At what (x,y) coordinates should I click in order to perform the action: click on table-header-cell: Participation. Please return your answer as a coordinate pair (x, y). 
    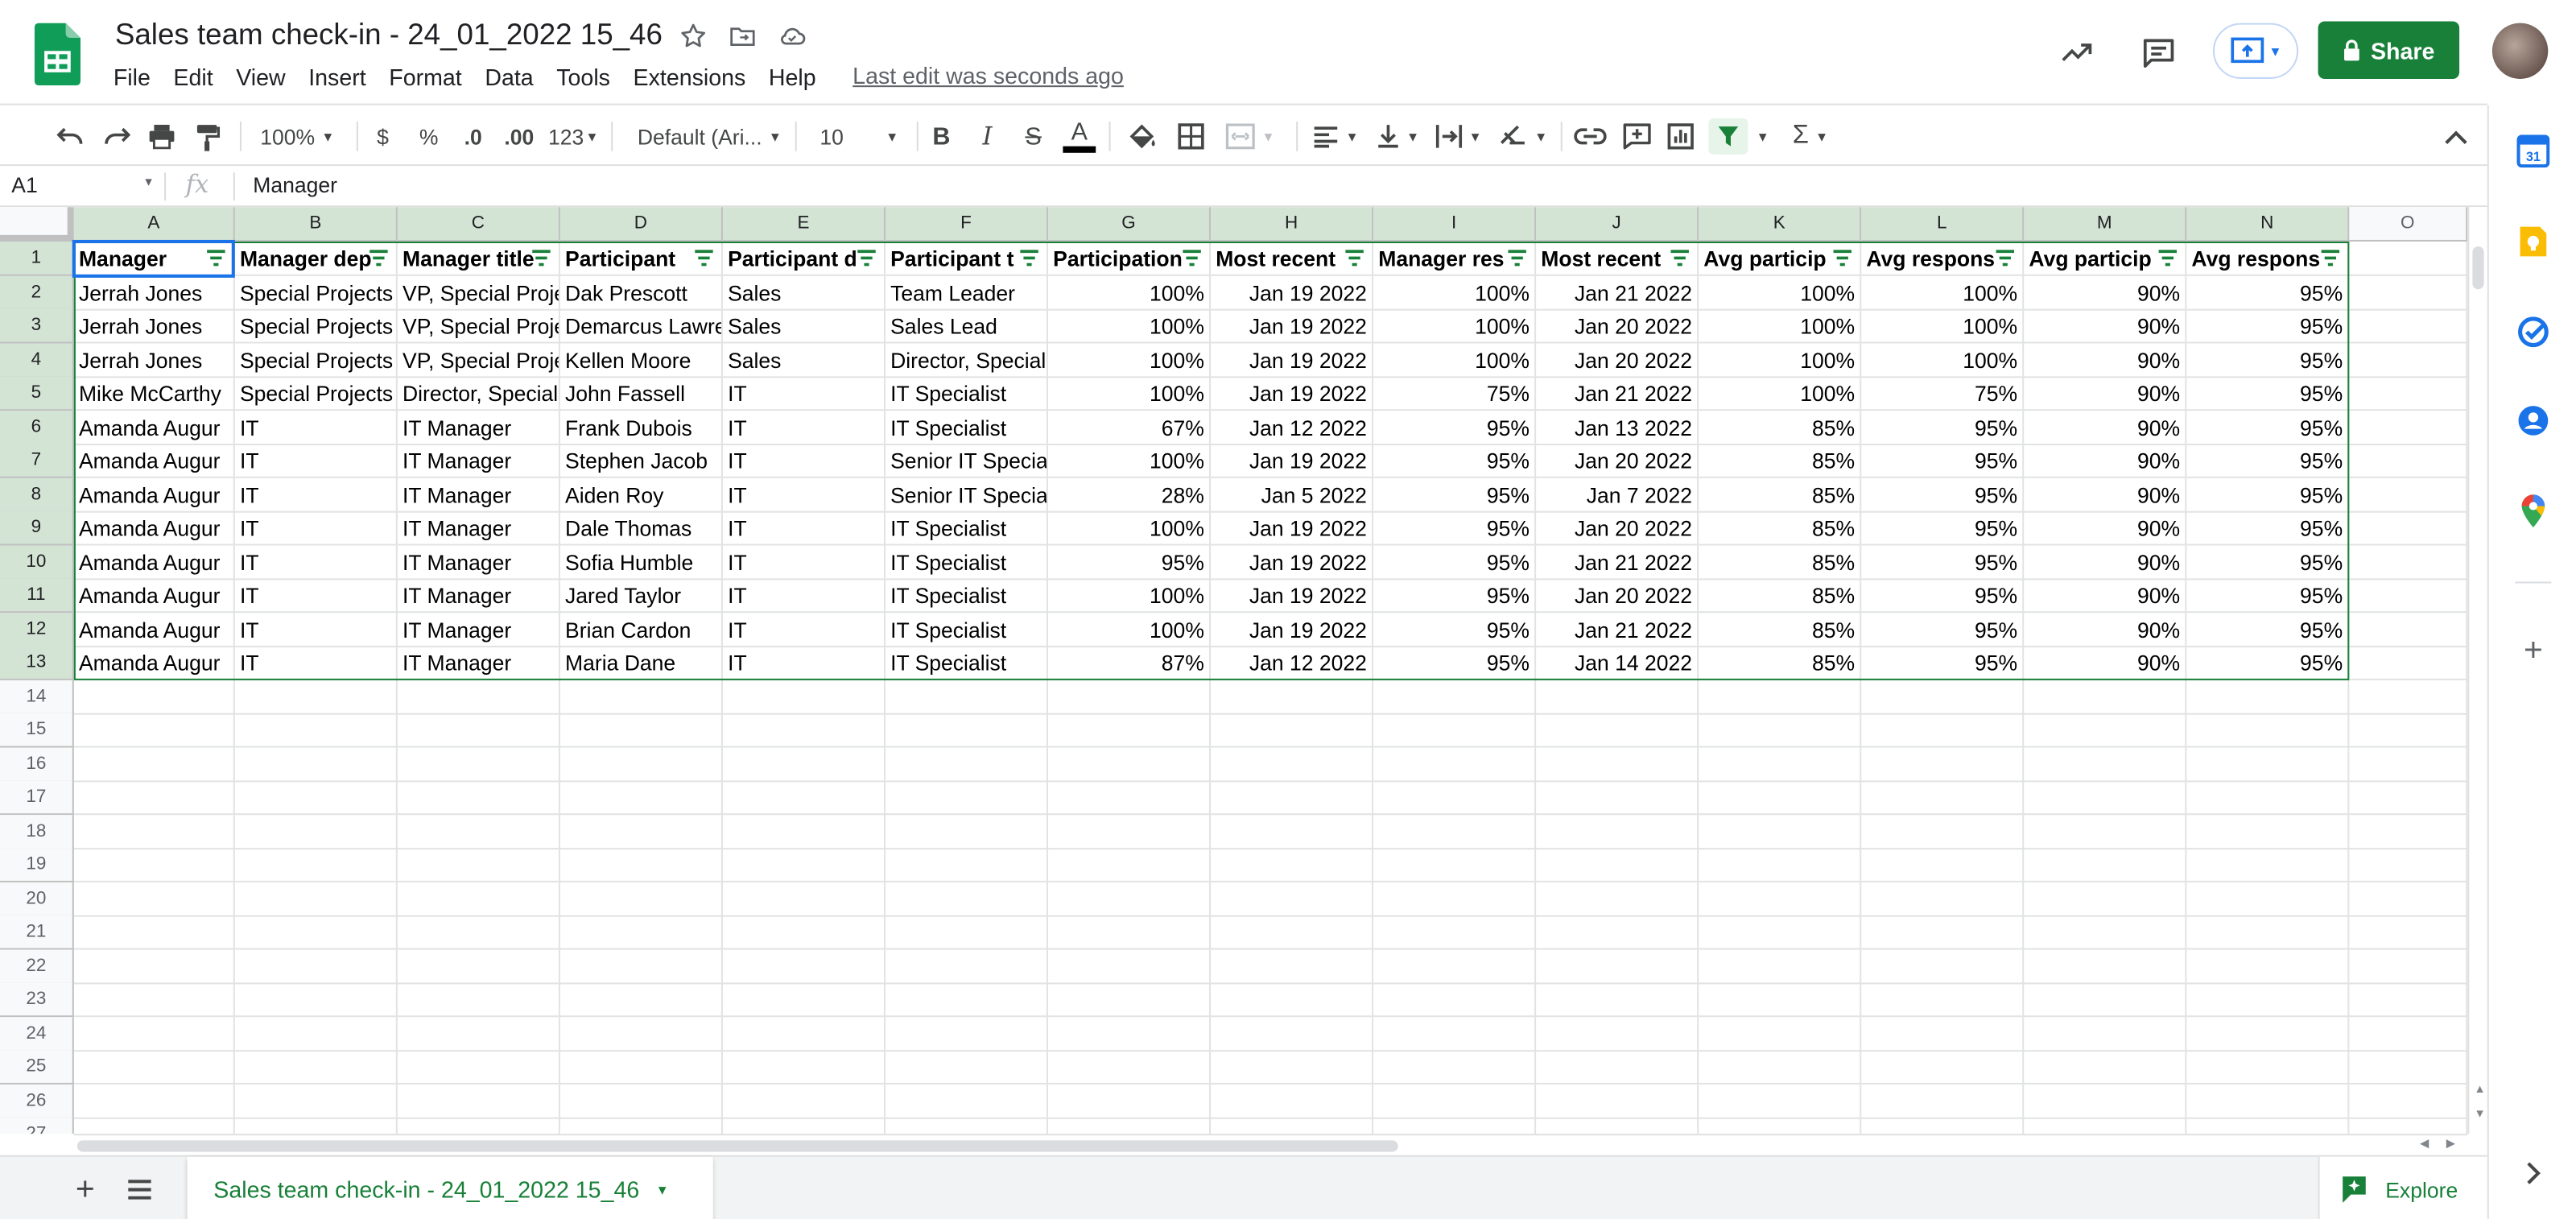
    Looking at the image, I should click on (1130, 258).